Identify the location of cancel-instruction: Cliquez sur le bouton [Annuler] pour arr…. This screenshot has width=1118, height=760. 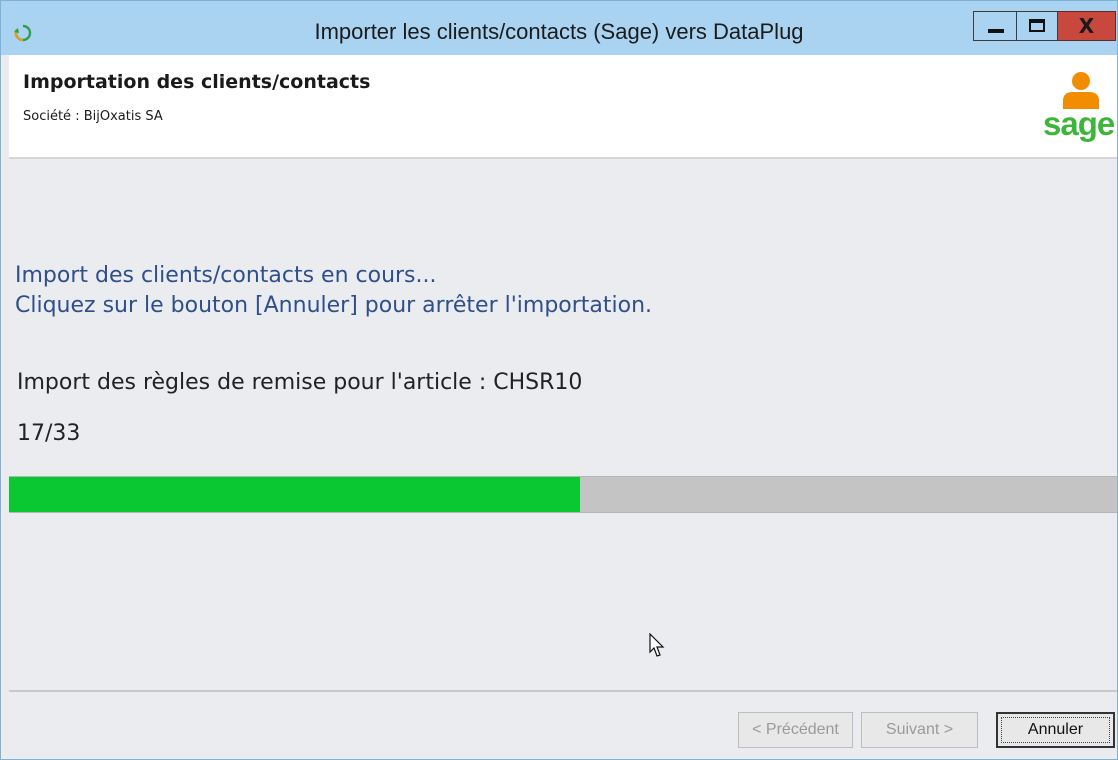
(334, 305).